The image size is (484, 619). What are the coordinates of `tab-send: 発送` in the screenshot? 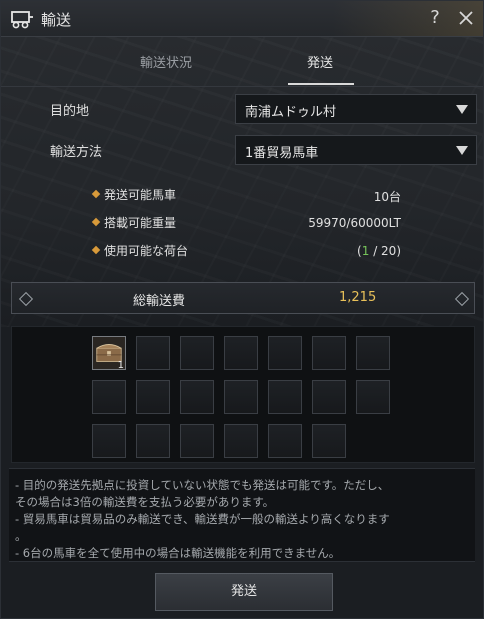 It's located at (320, 61).